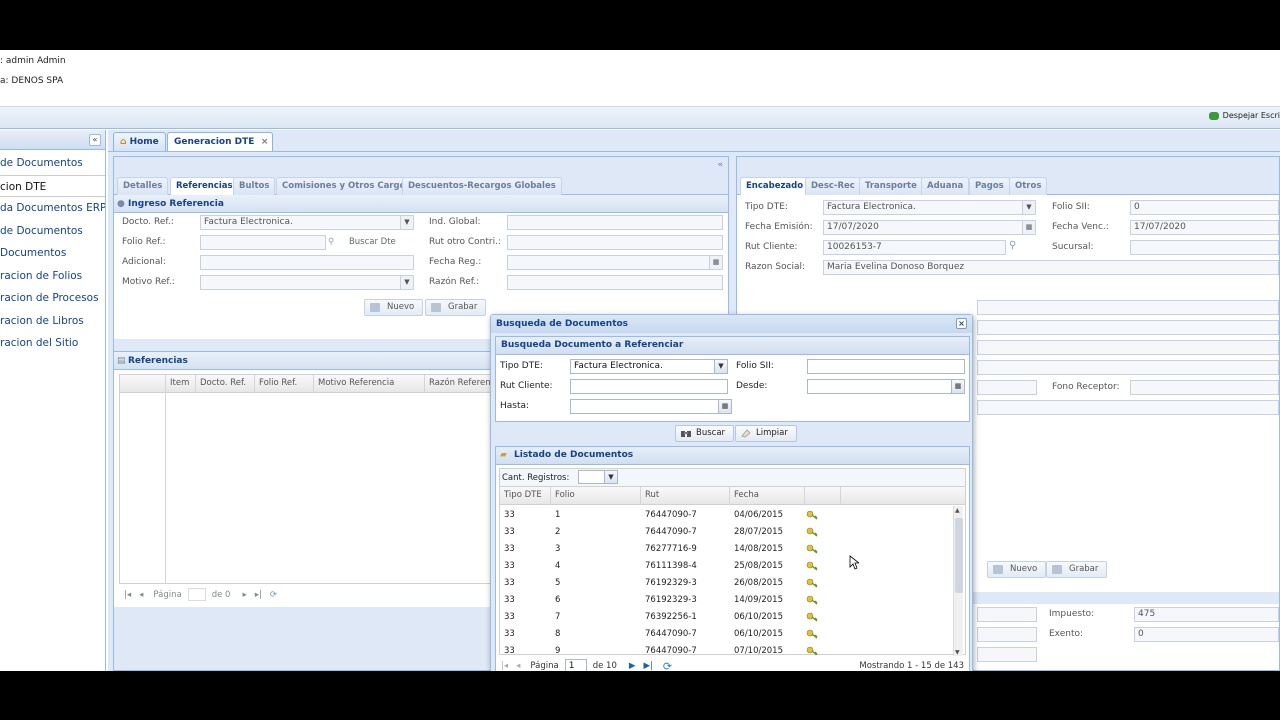 Image resolution: width=1280 pixels, height=720 pixels. Describe the element at coordinates (456, 307) in the screenshot. I see `grabar-button-left: Grabar` at that location.